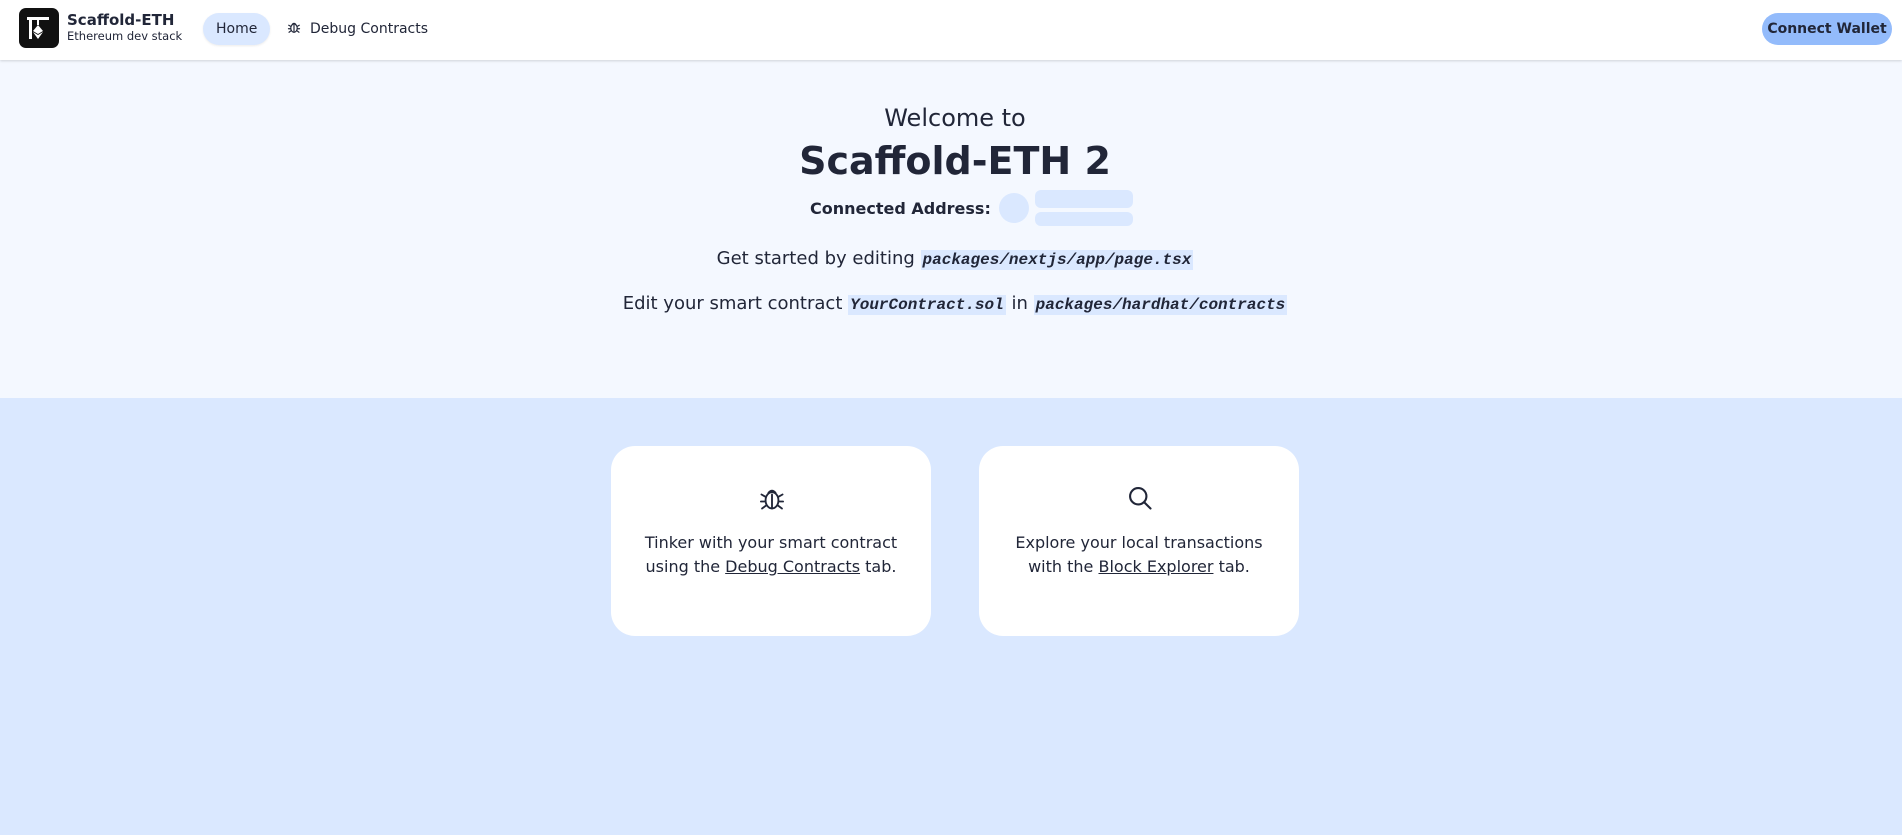  I want to click on address-skeleton, so click(1083, 208).